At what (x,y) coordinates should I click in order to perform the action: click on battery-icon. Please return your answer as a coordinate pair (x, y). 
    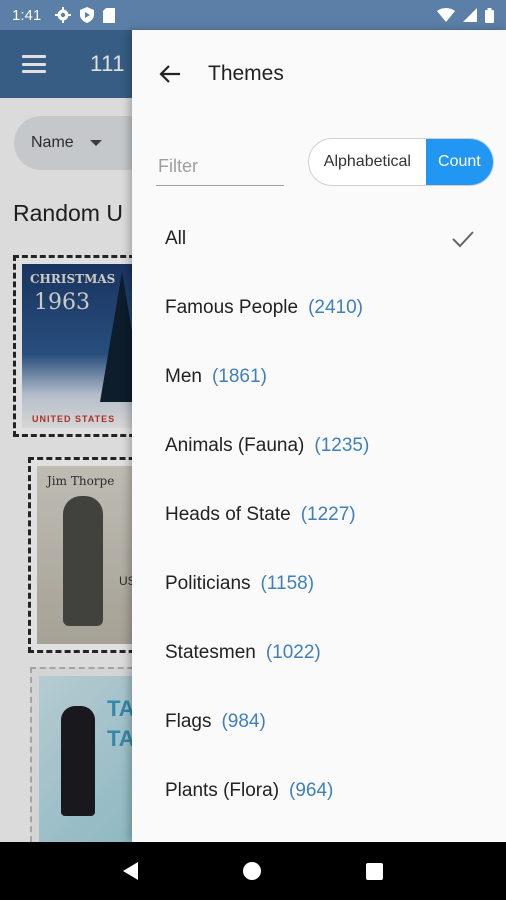
    Looking at the image, I should click on (489, 15).